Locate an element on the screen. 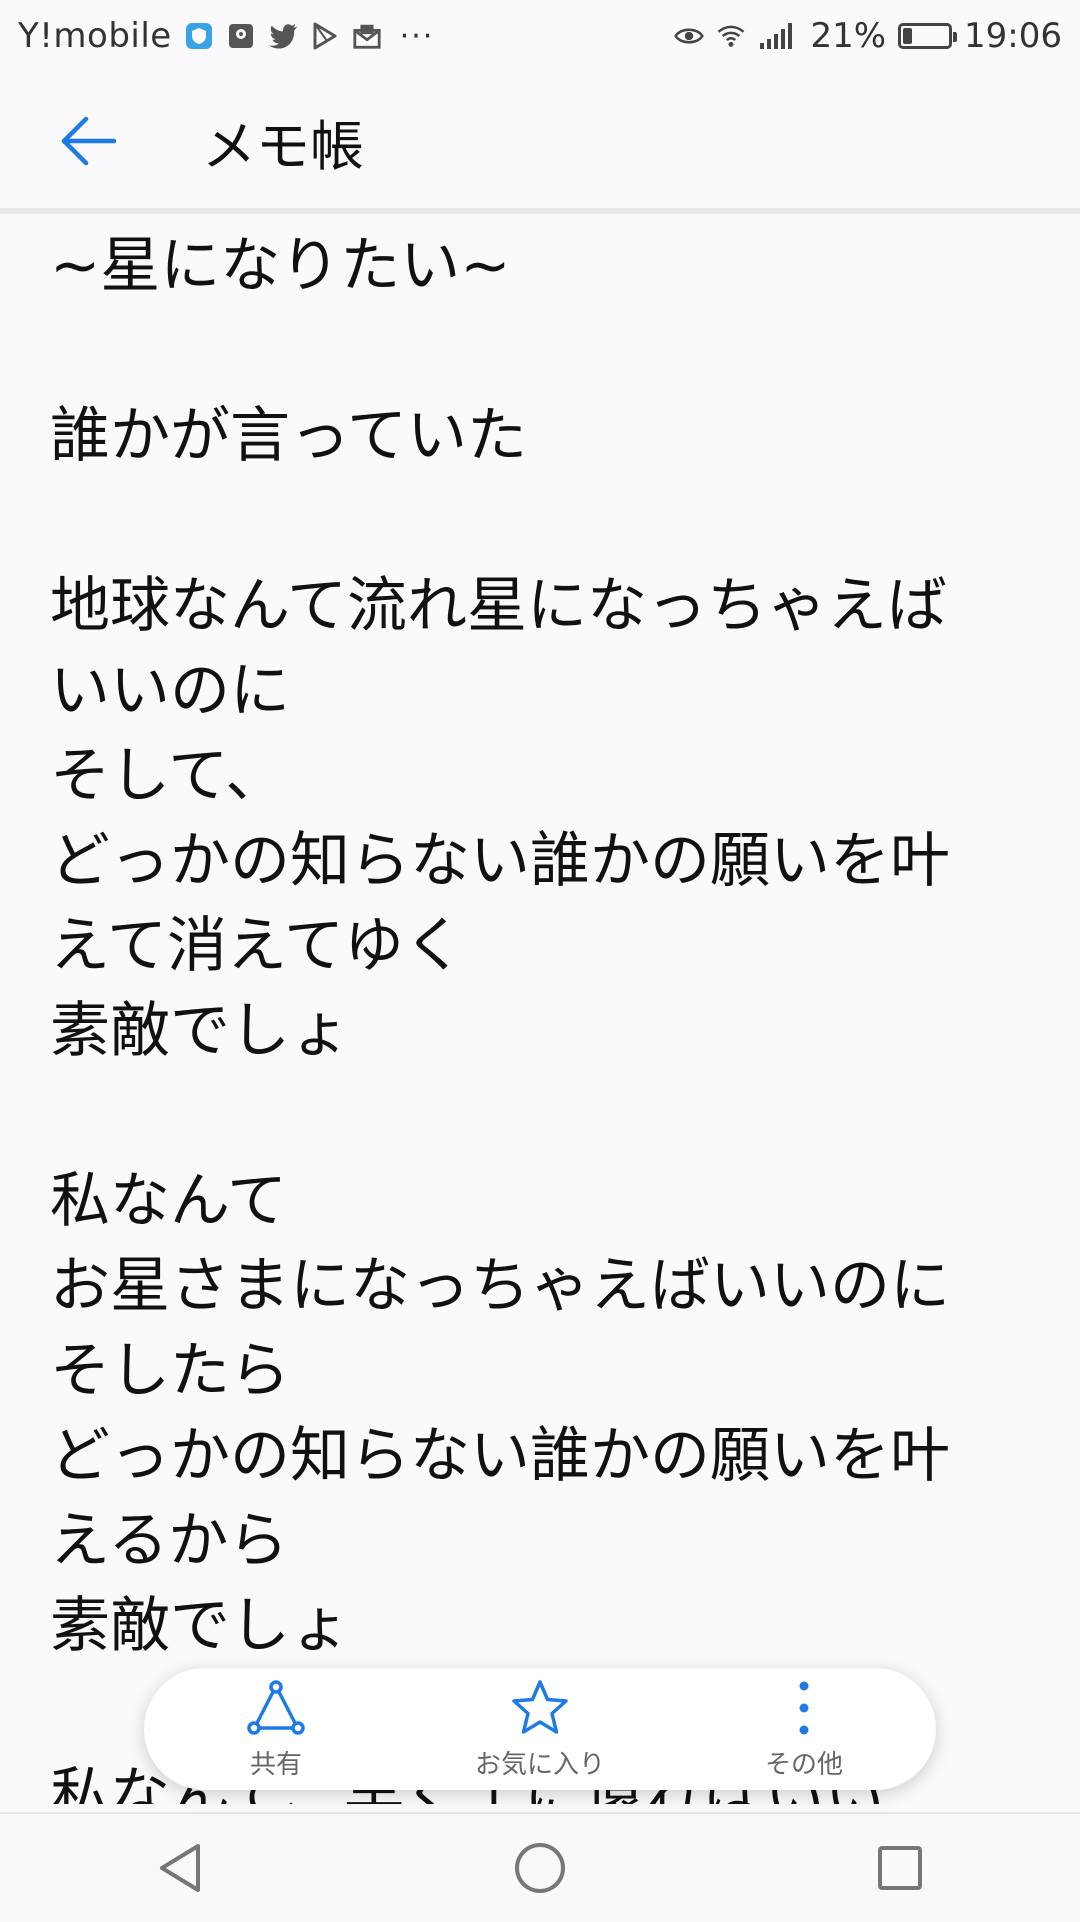 This screenshot has width=1080, height=1922. battery-icon is located at coordinates (928, 36).